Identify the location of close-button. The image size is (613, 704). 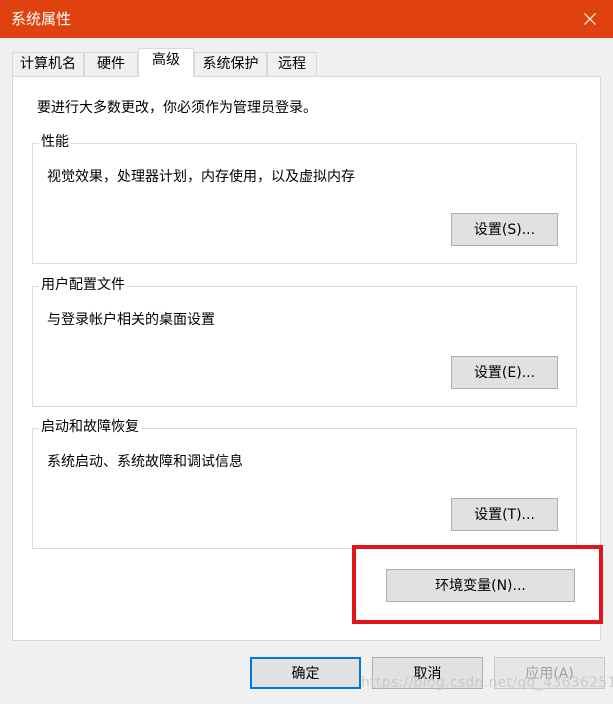
(590, 19).